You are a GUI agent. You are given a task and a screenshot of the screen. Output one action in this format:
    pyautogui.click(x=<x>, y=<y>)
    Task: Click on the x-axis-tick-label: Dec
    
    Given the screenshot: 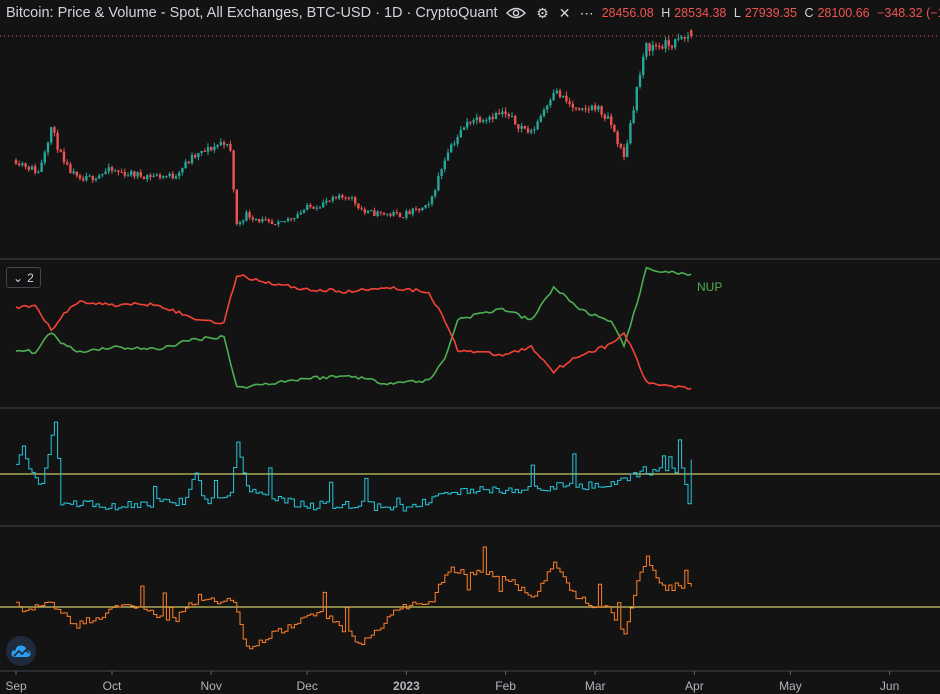 What is the action you would take?
    pyautogui.click(x=307, y=686)
    